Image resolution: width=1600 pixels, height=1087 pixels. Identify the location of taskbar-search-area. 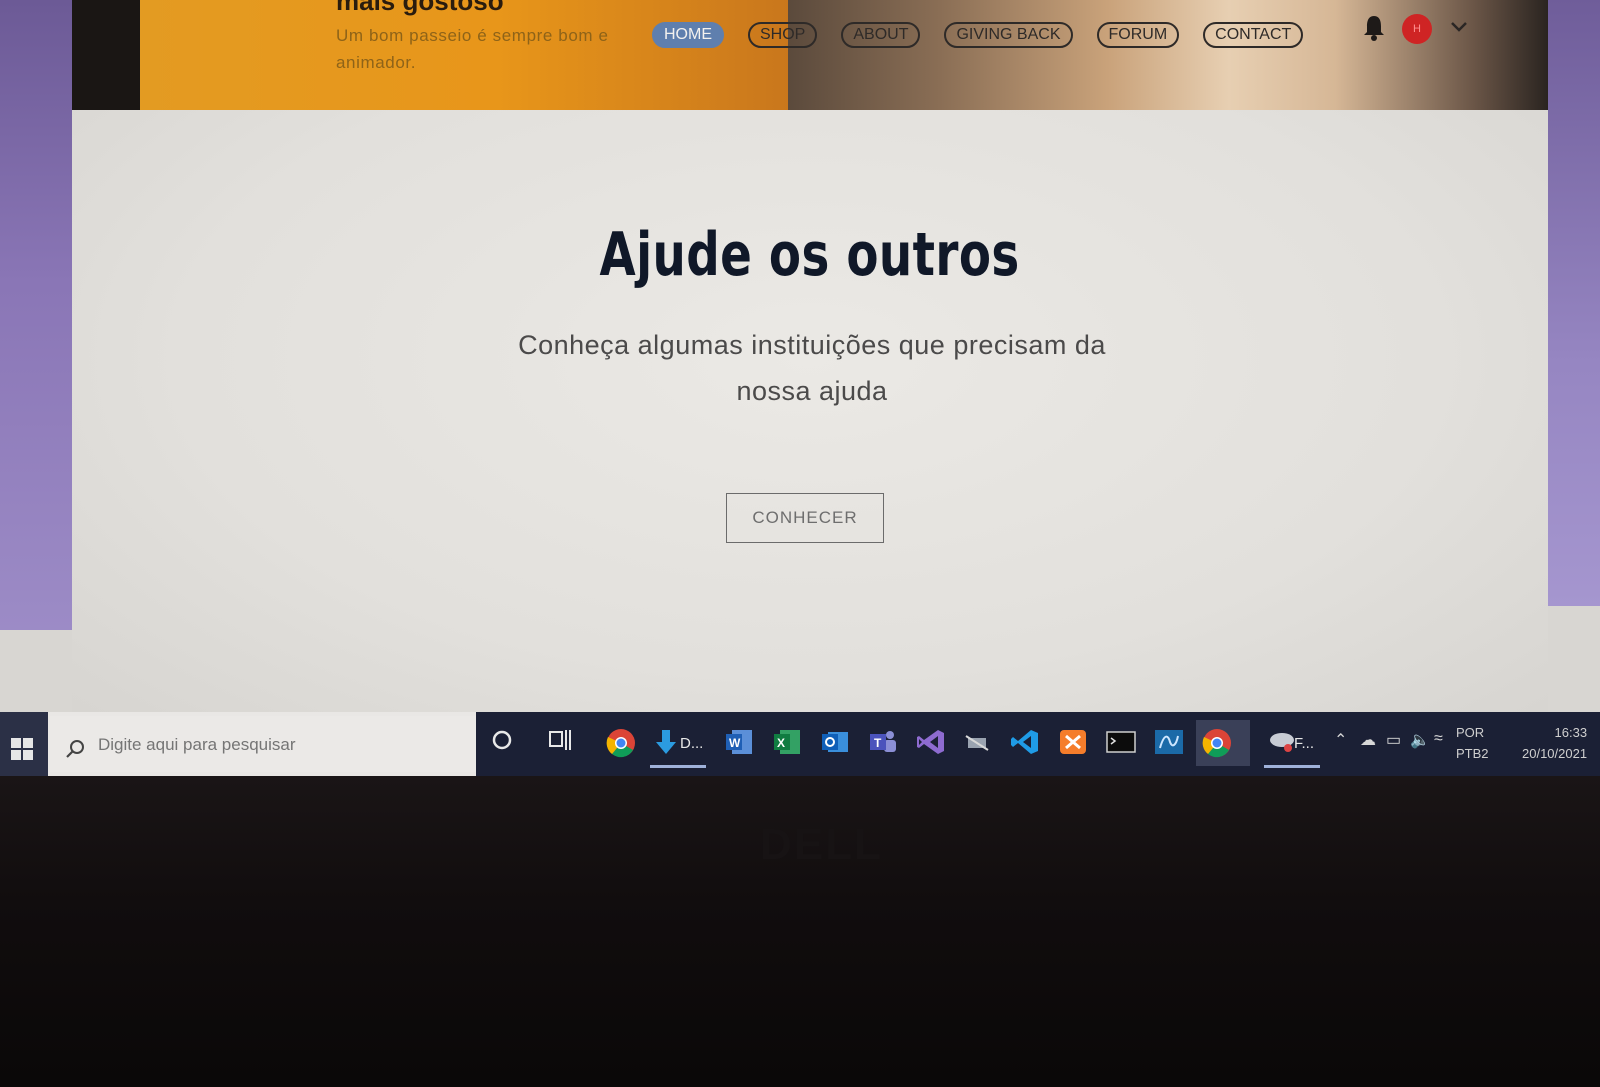
(238, 744).